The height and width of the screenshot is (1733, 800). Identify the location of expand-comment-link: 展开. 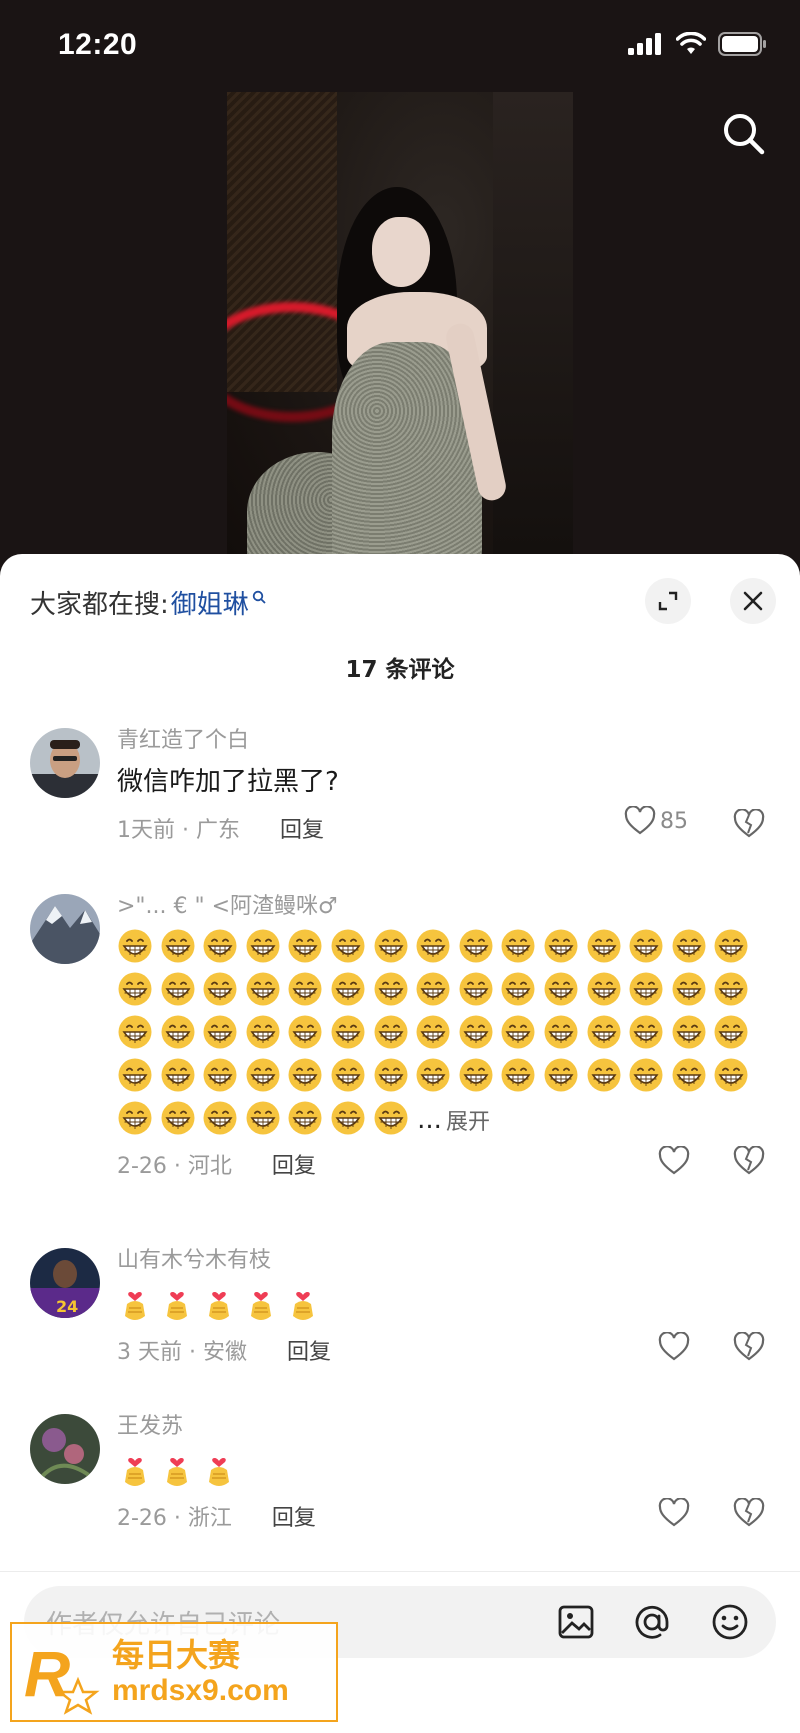
(468, 1120).